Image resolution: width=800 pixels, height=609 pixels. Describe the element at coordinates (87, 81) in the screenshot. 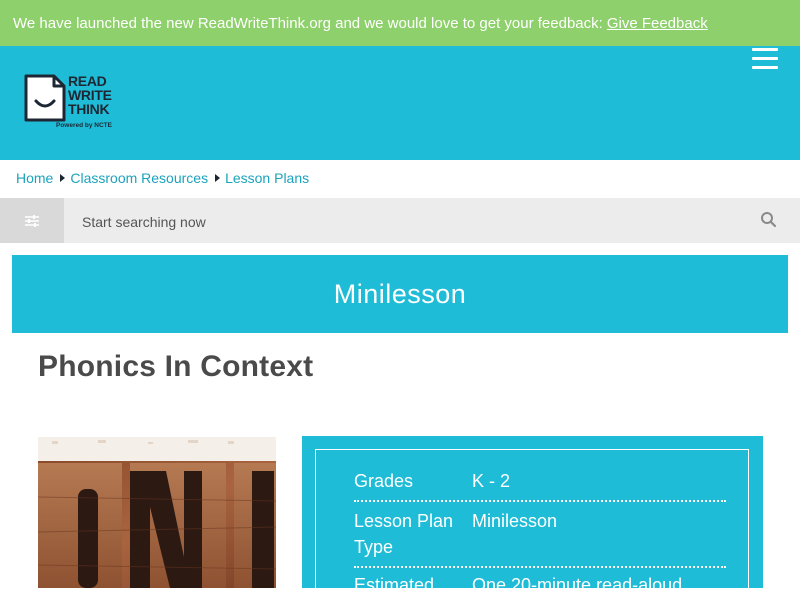

I see `logo-line-read: READ` at that location.